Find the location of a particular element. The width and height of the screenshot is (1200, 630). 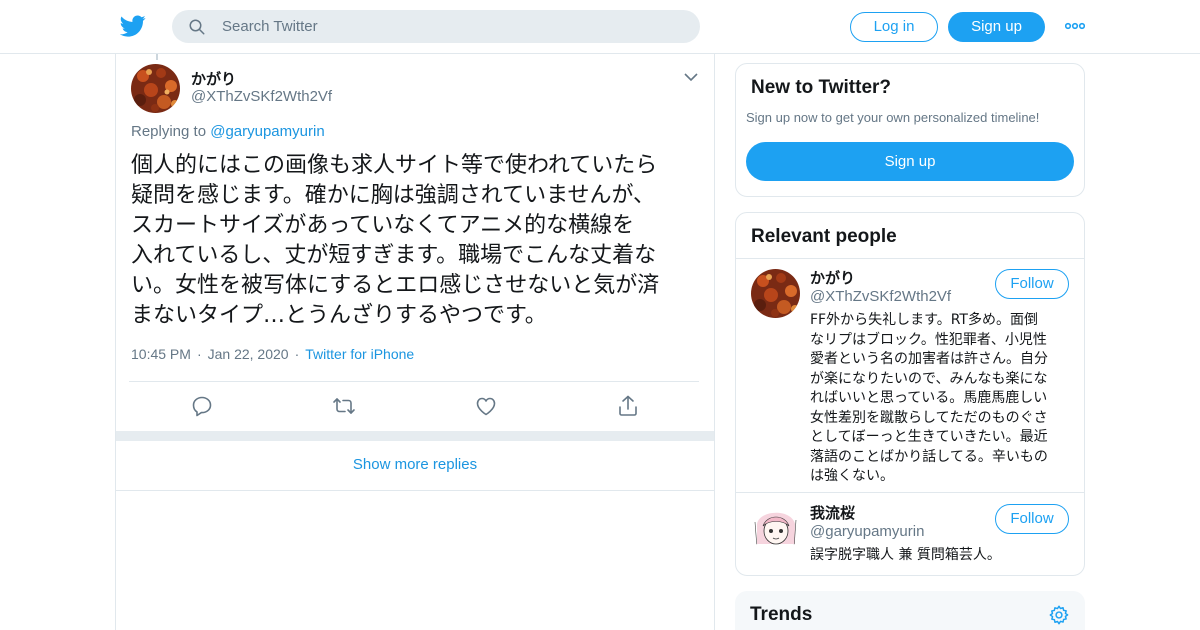

replying-to: Replying to @garyupamyurin is located at coordinates (228, 131).